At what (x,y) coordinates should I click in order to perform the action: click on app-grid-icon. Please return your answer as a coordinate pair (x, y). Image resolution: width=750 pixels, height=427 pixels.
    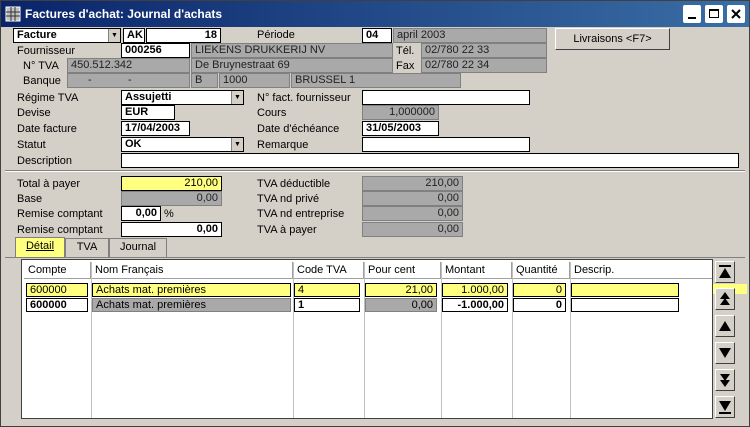
    Looking at the image, I should click on (13, 14).